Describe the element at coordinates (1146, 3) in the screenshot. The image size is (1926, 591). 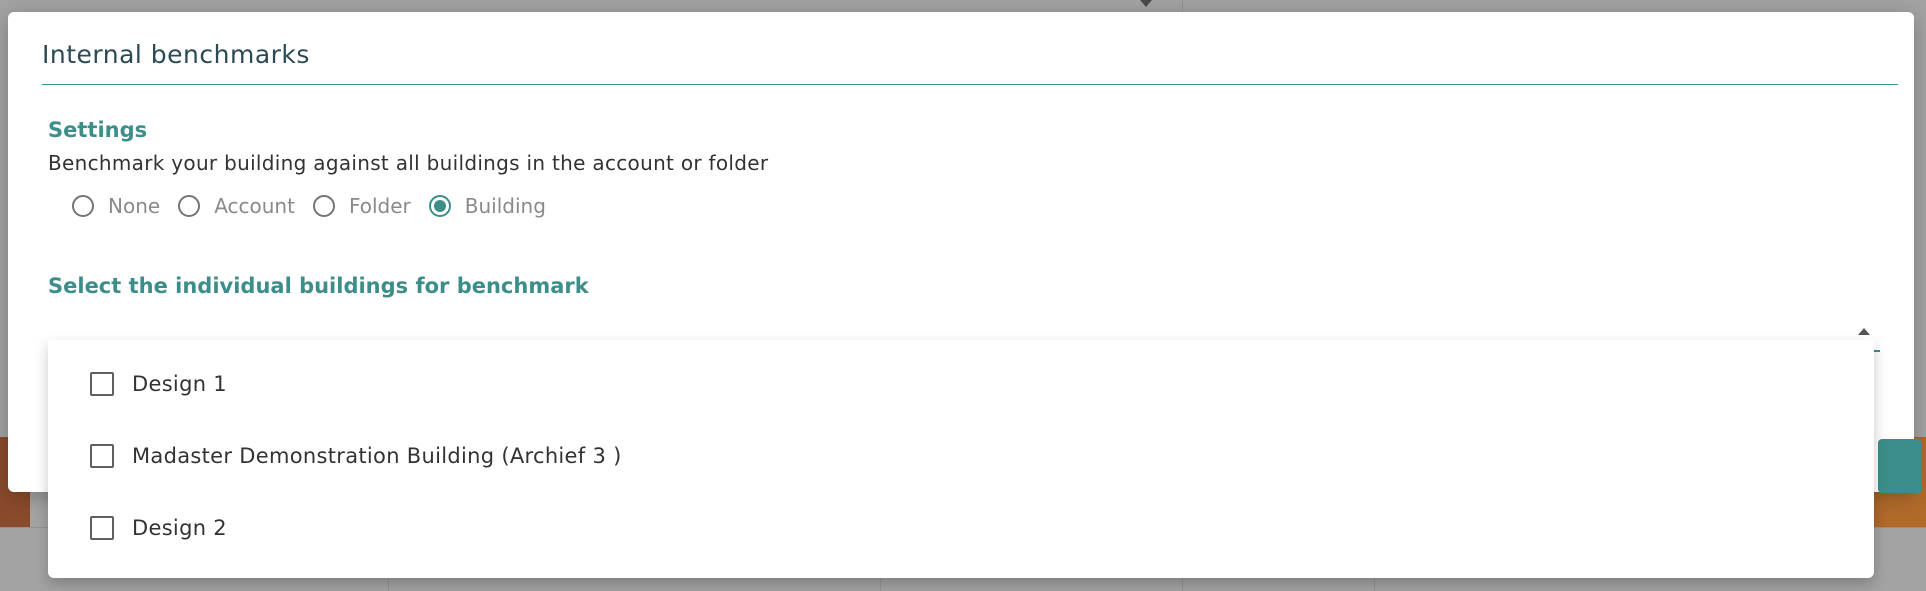
I see `bg-caret-icon` at that location.